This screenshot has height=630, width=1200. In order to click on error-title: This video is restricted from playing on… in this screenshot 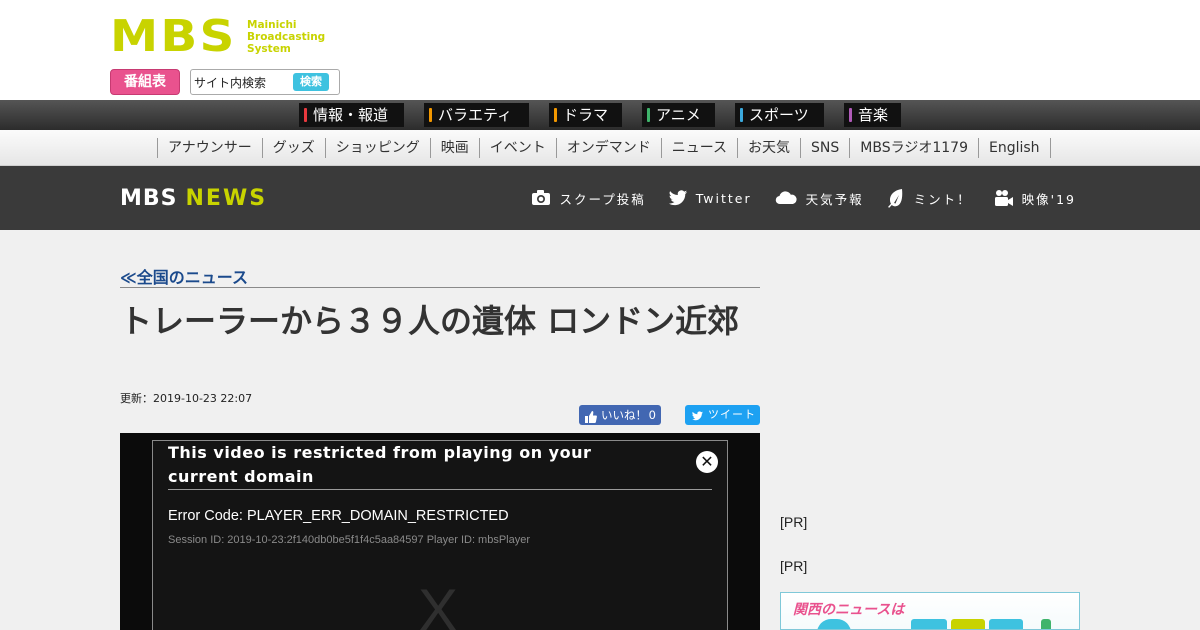, I will do `click(380, 464)`.